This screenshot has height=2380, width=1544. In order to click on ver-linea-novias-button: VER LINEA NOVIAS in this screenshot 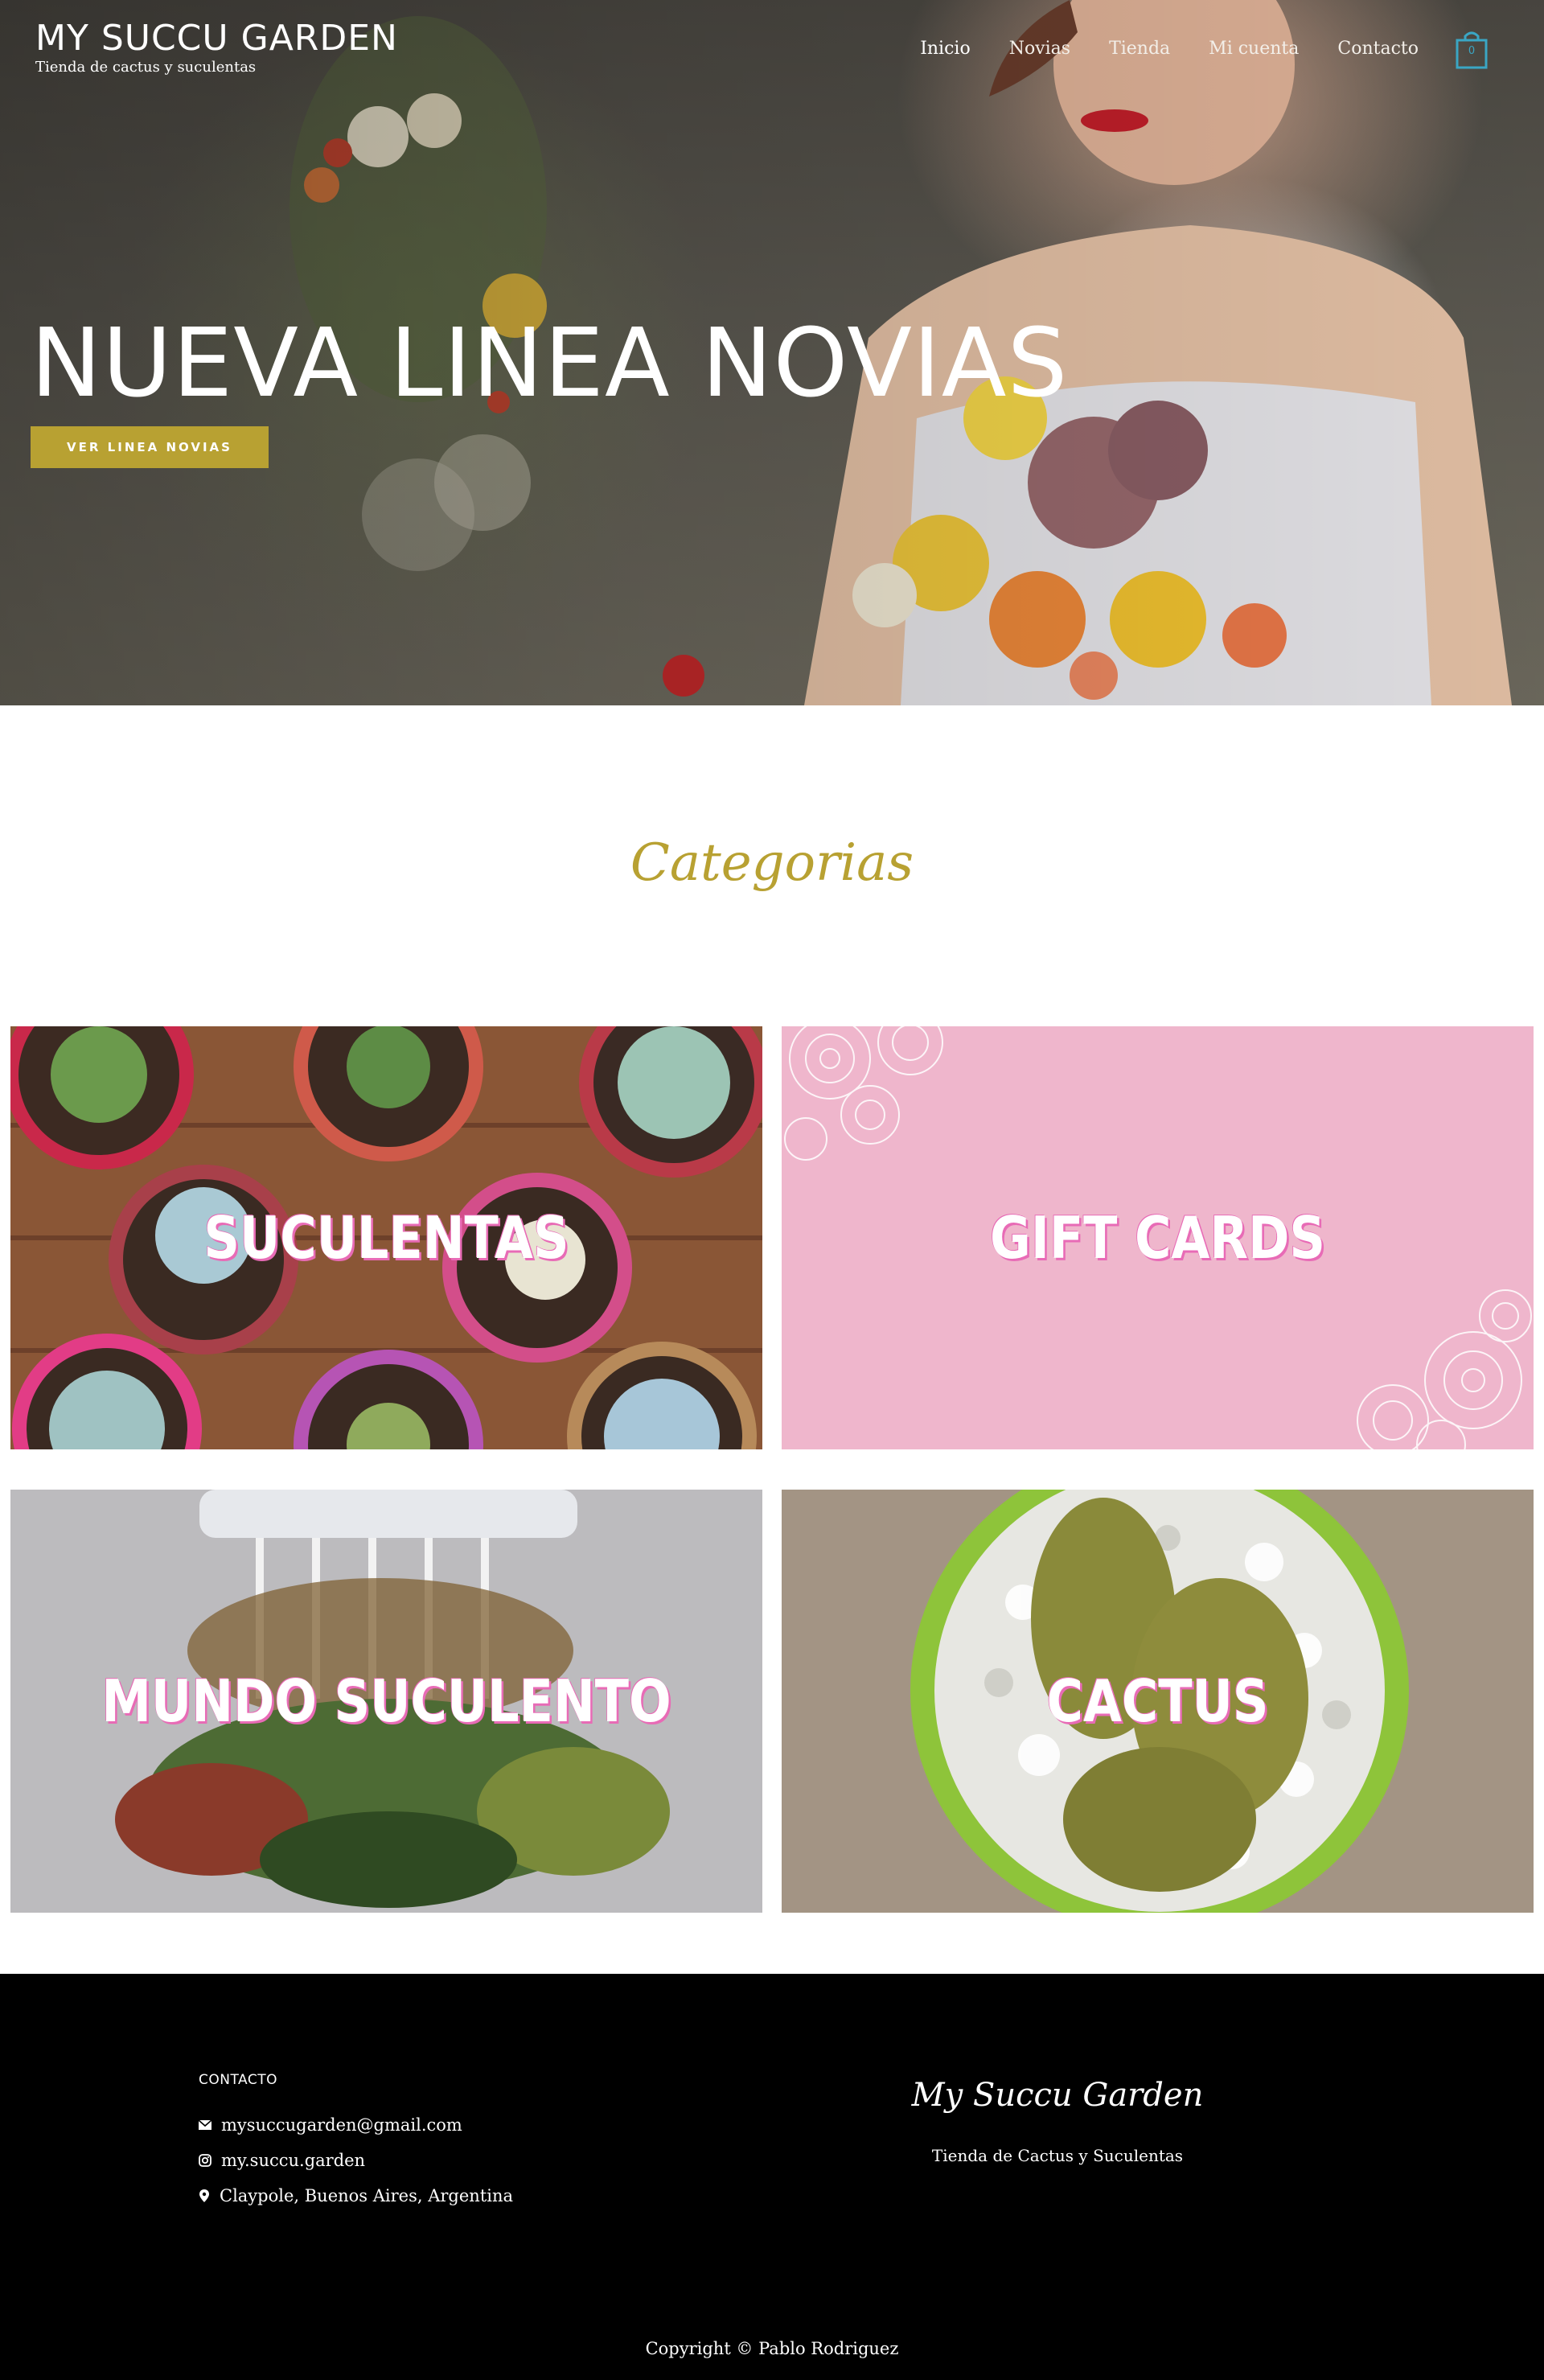, I will do `click(150, 447)`.